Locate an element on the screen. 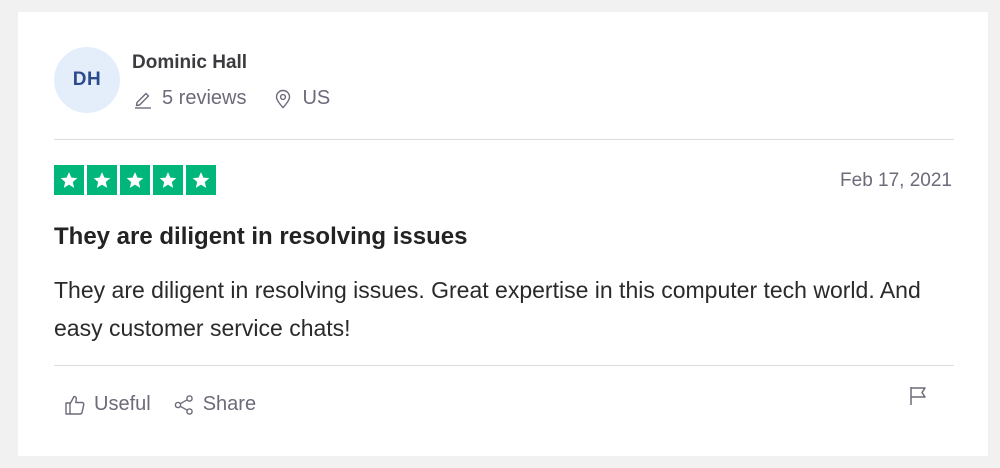 The width and height of the screenshot is (1000, 468). review-count: 5 reviews is located at coordinates (189, 98).